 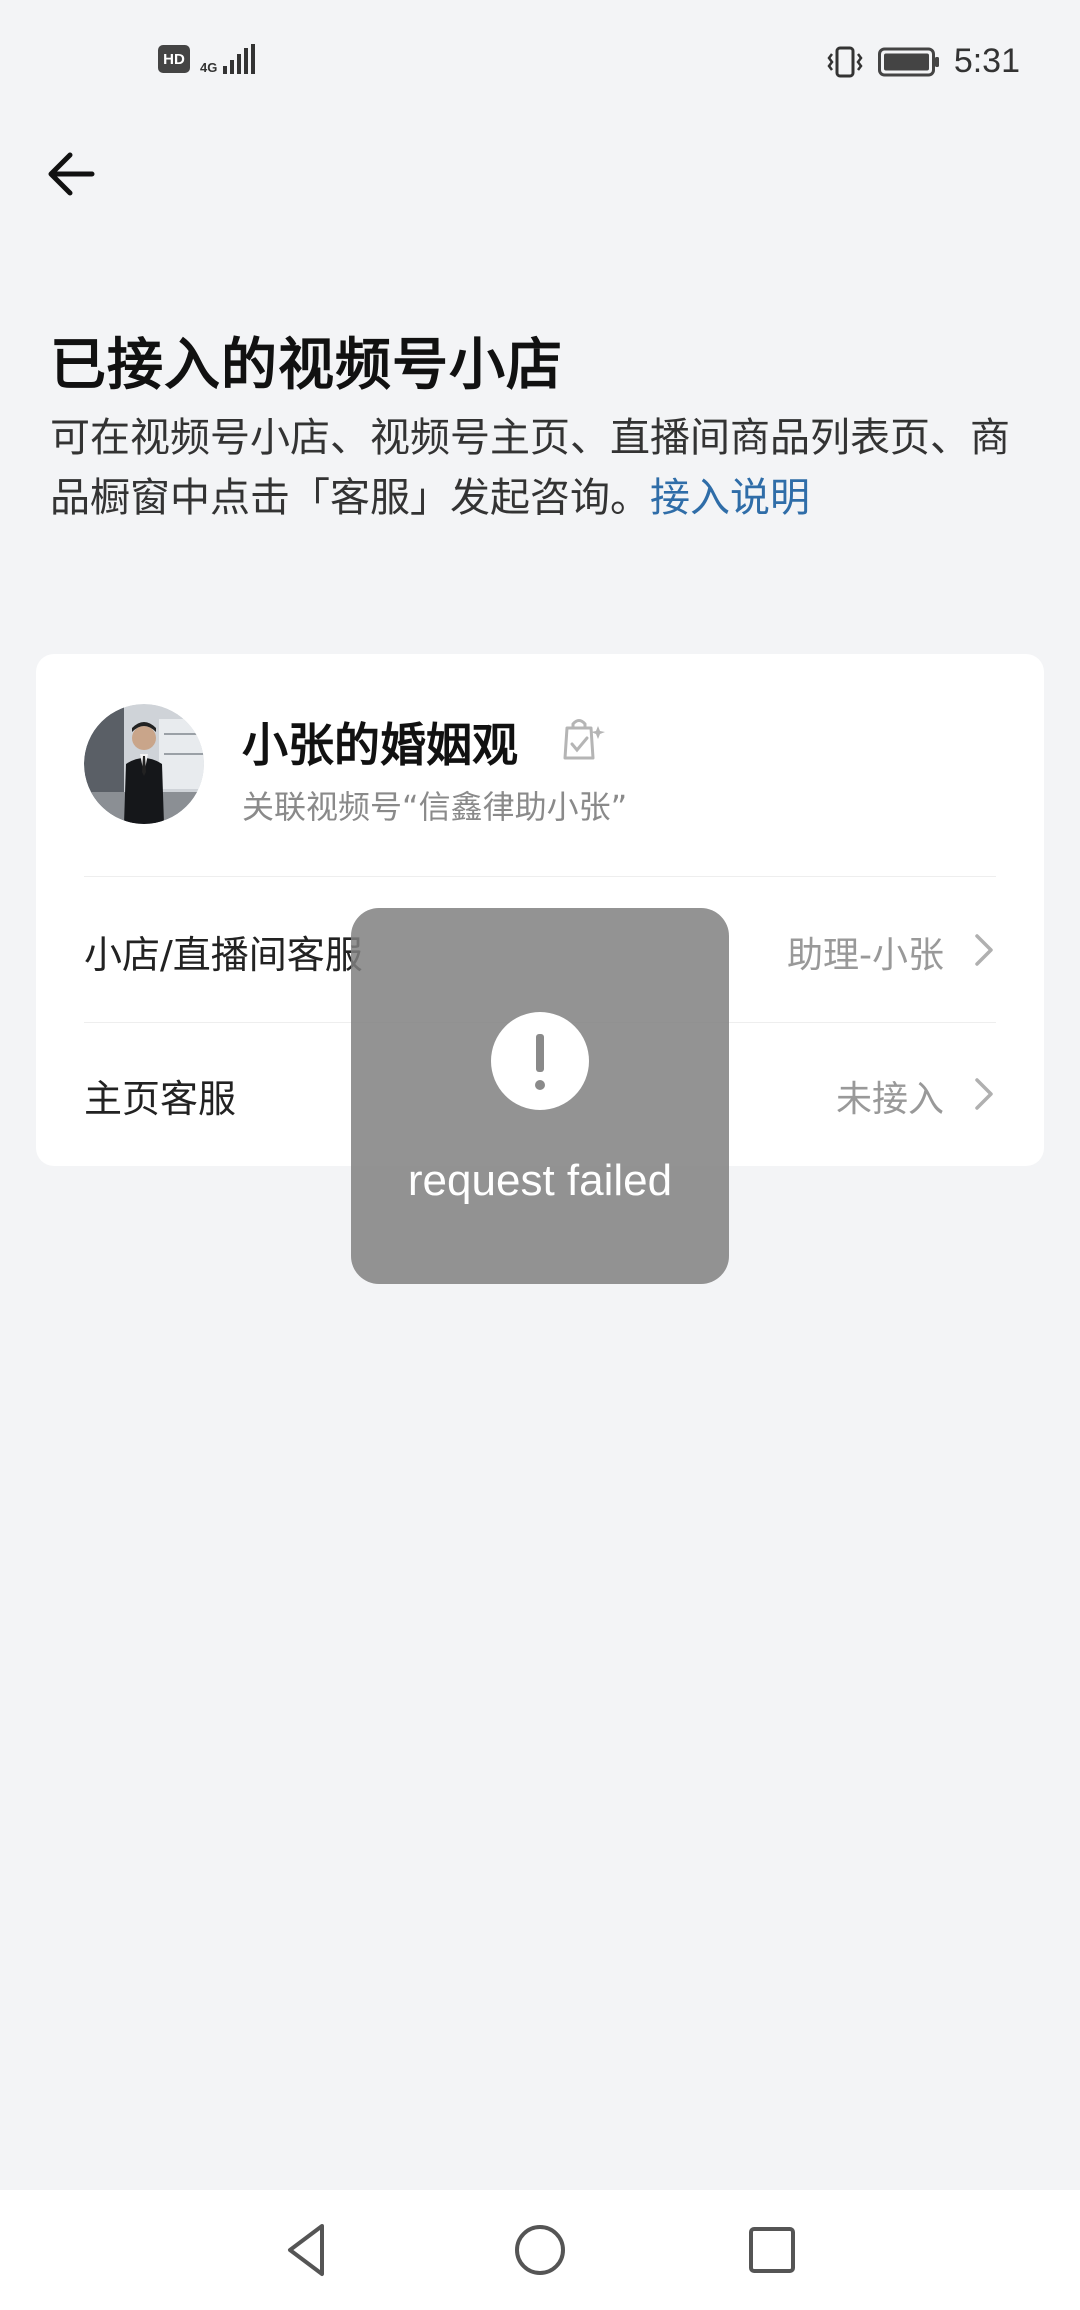 What do you see at coordinates (209, 67) in the screenshot?
I see `network-type-label: 4G` at bounding box center [209, 67].